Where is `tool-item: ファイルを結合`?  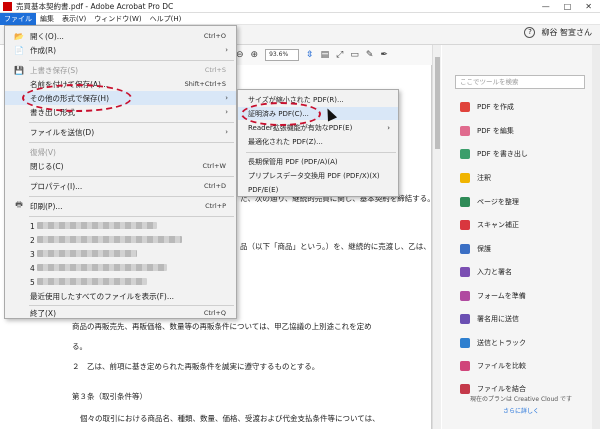
tool-item: ファイルを結合 is located at coordinates (493, 389).